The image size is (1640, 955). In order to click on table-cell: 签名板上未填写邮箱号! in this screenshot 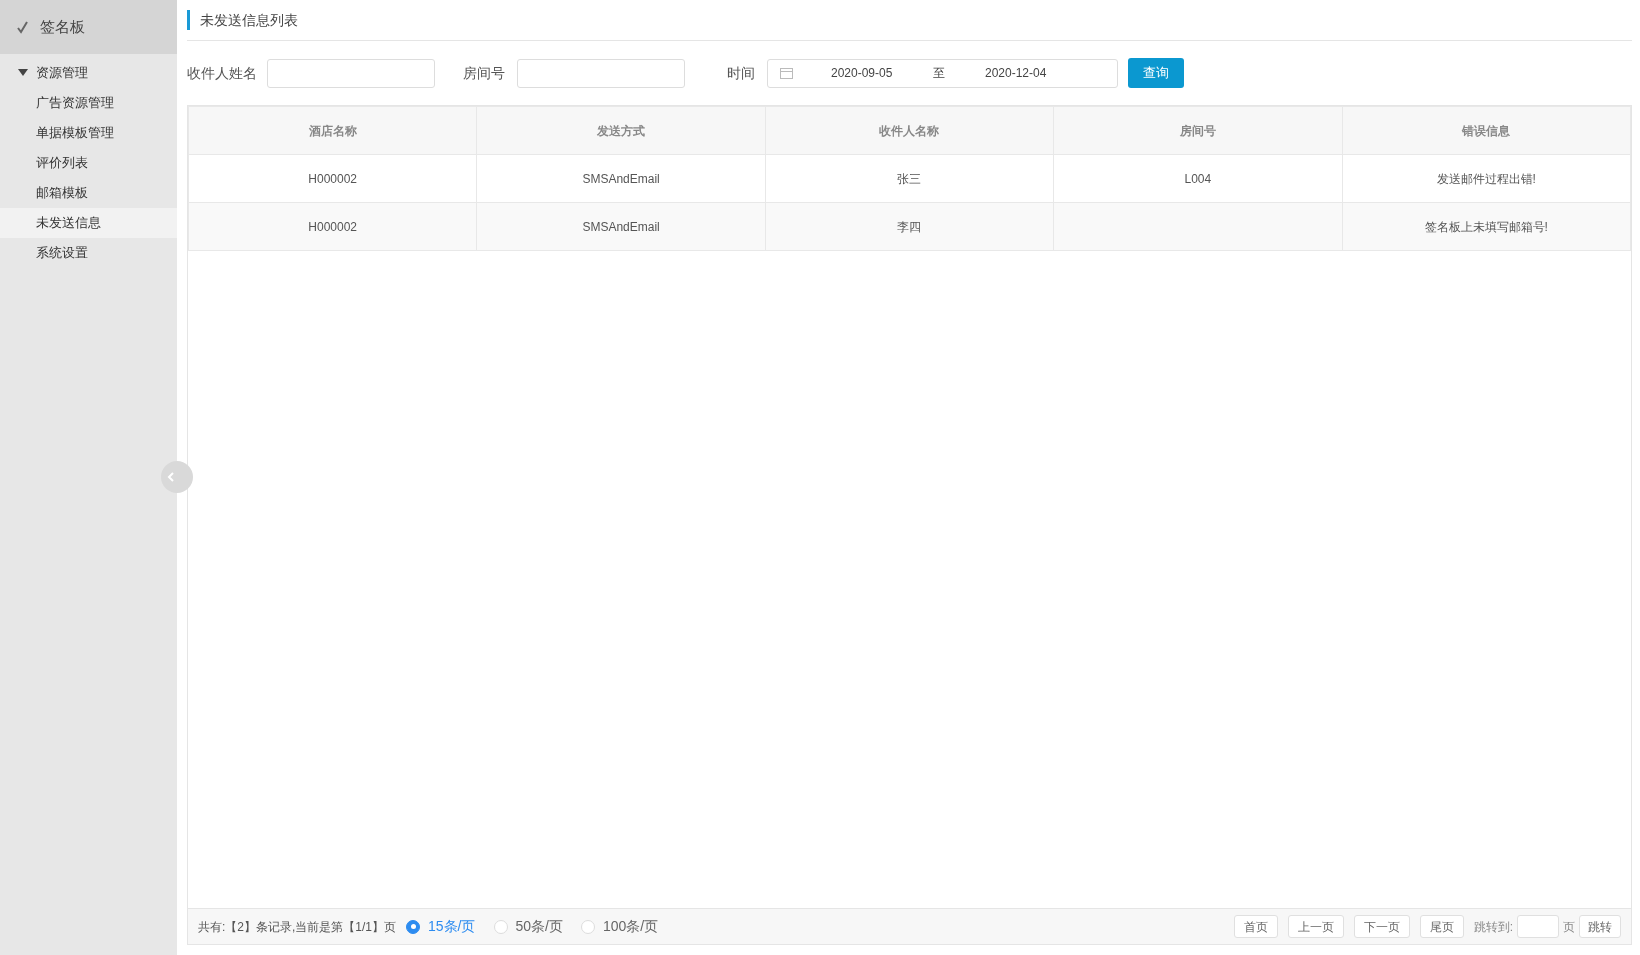, I will do `click(1486, 226)`.